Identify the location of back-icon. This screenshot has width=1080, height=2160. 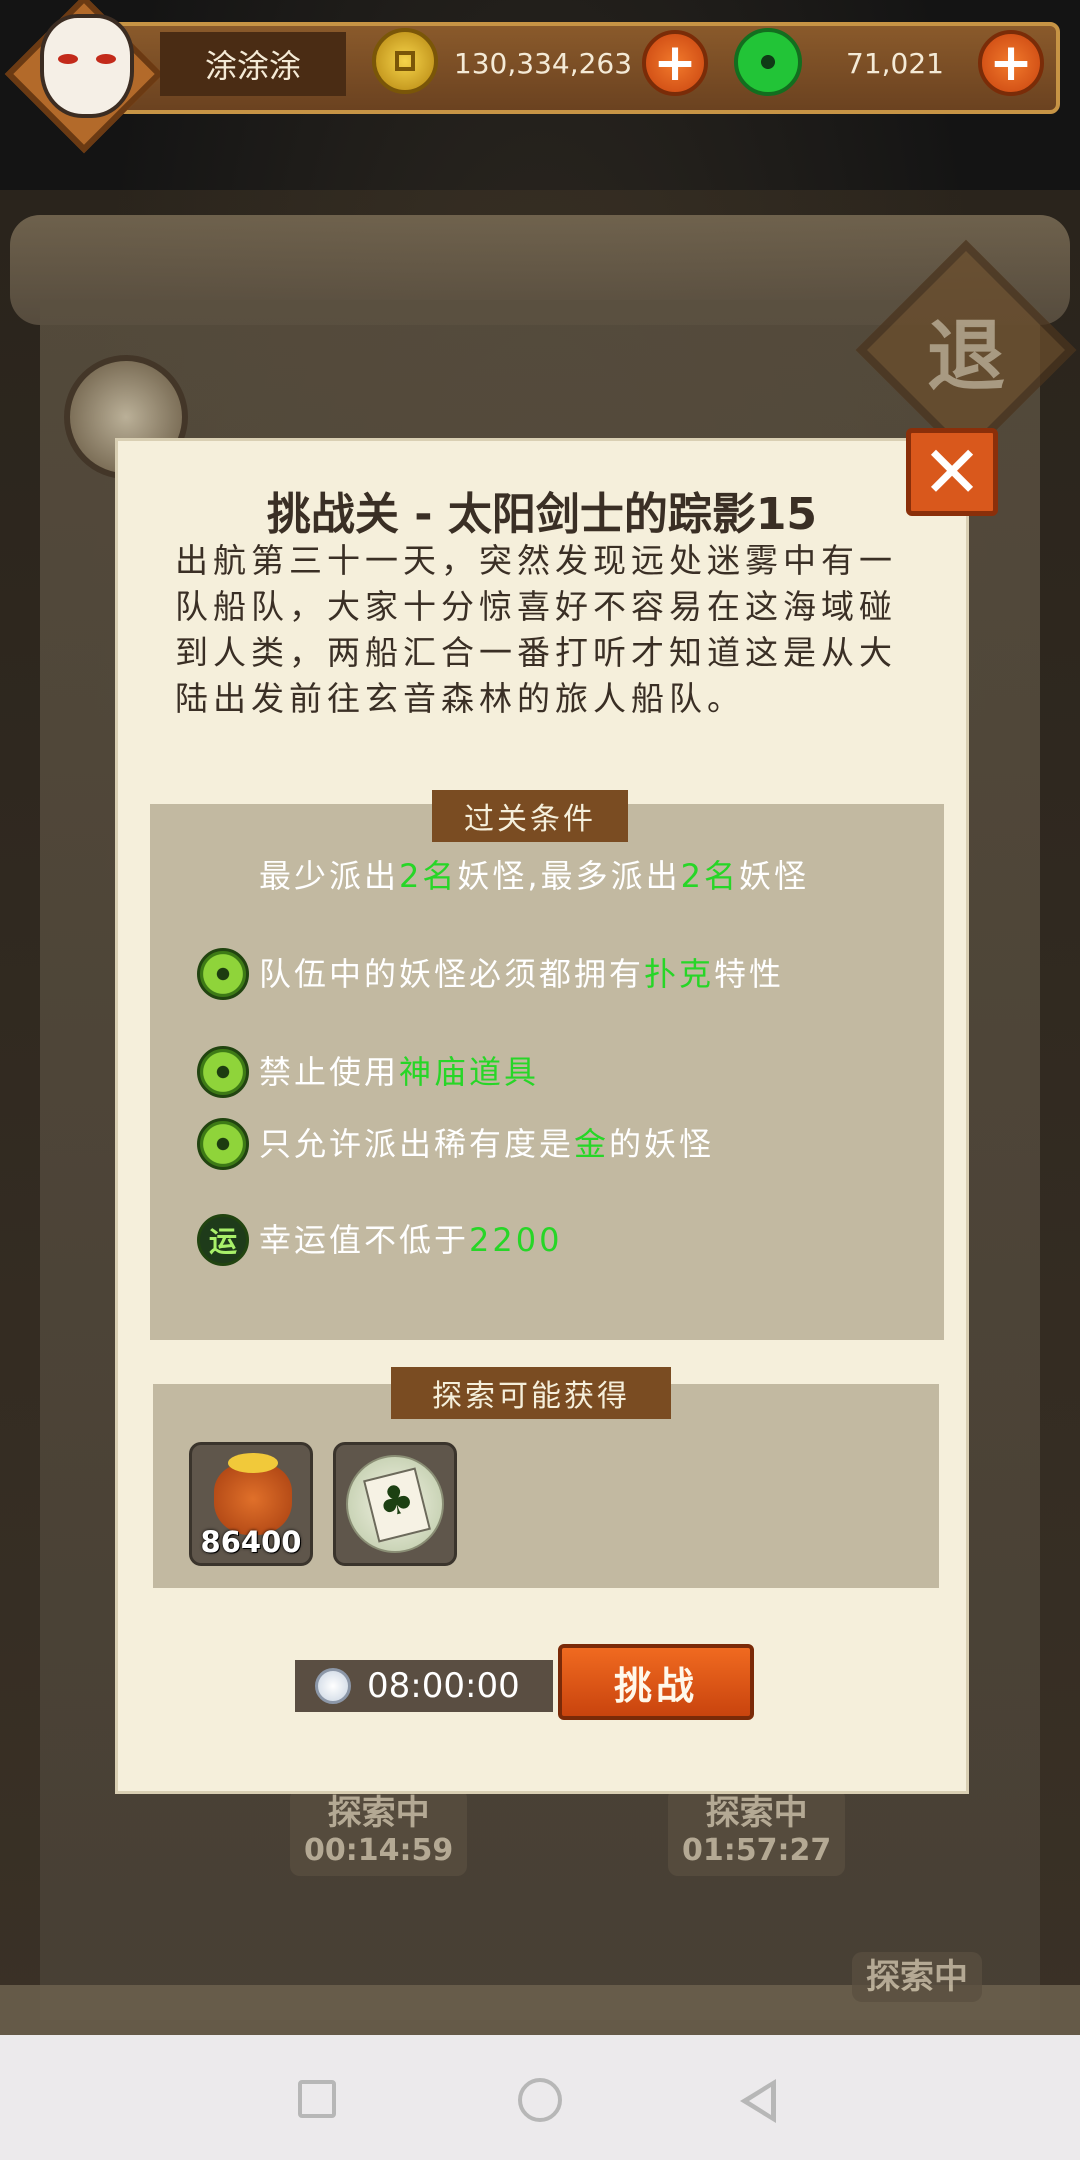
(758, 2101).